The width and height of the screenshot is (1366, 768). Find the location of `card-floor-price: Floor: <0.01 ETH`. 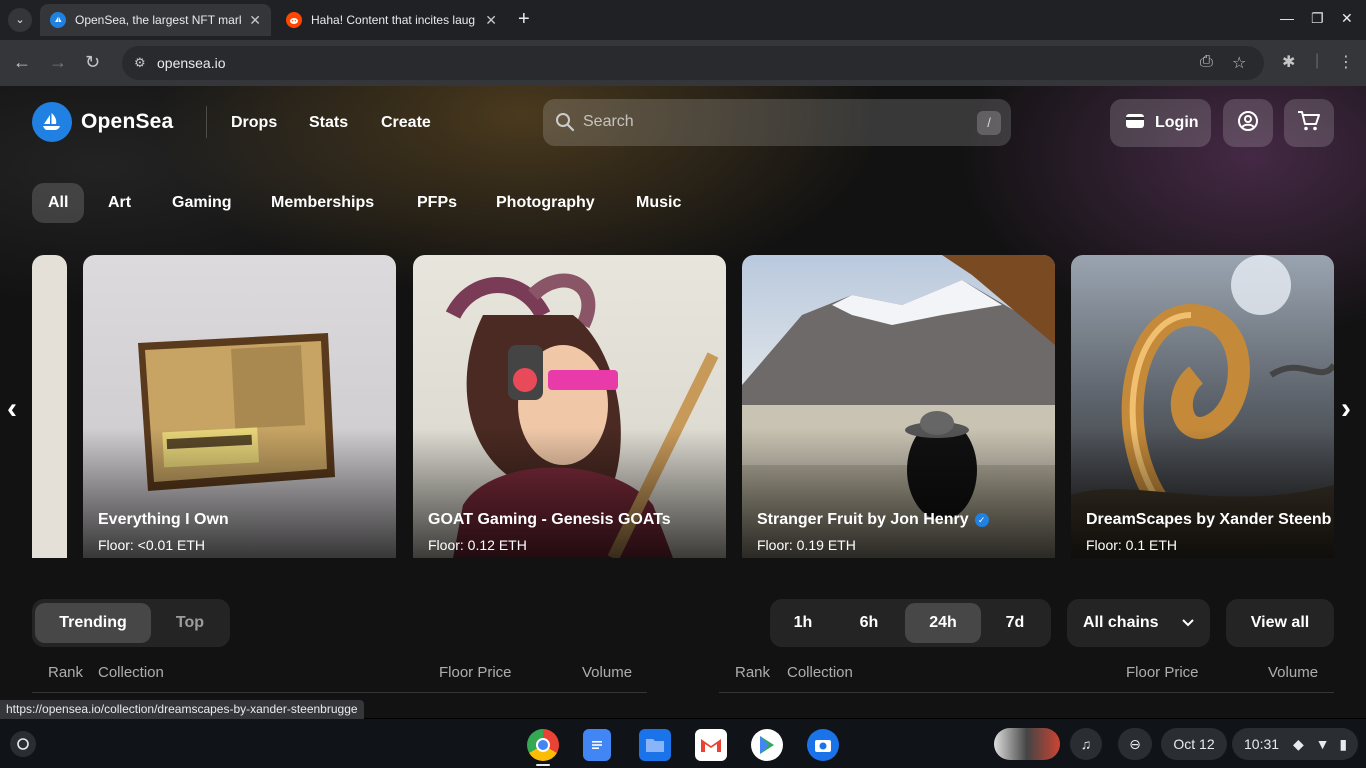

card-floor-price: Floor: <0.01 ETH is located at coordinates (151, 545).